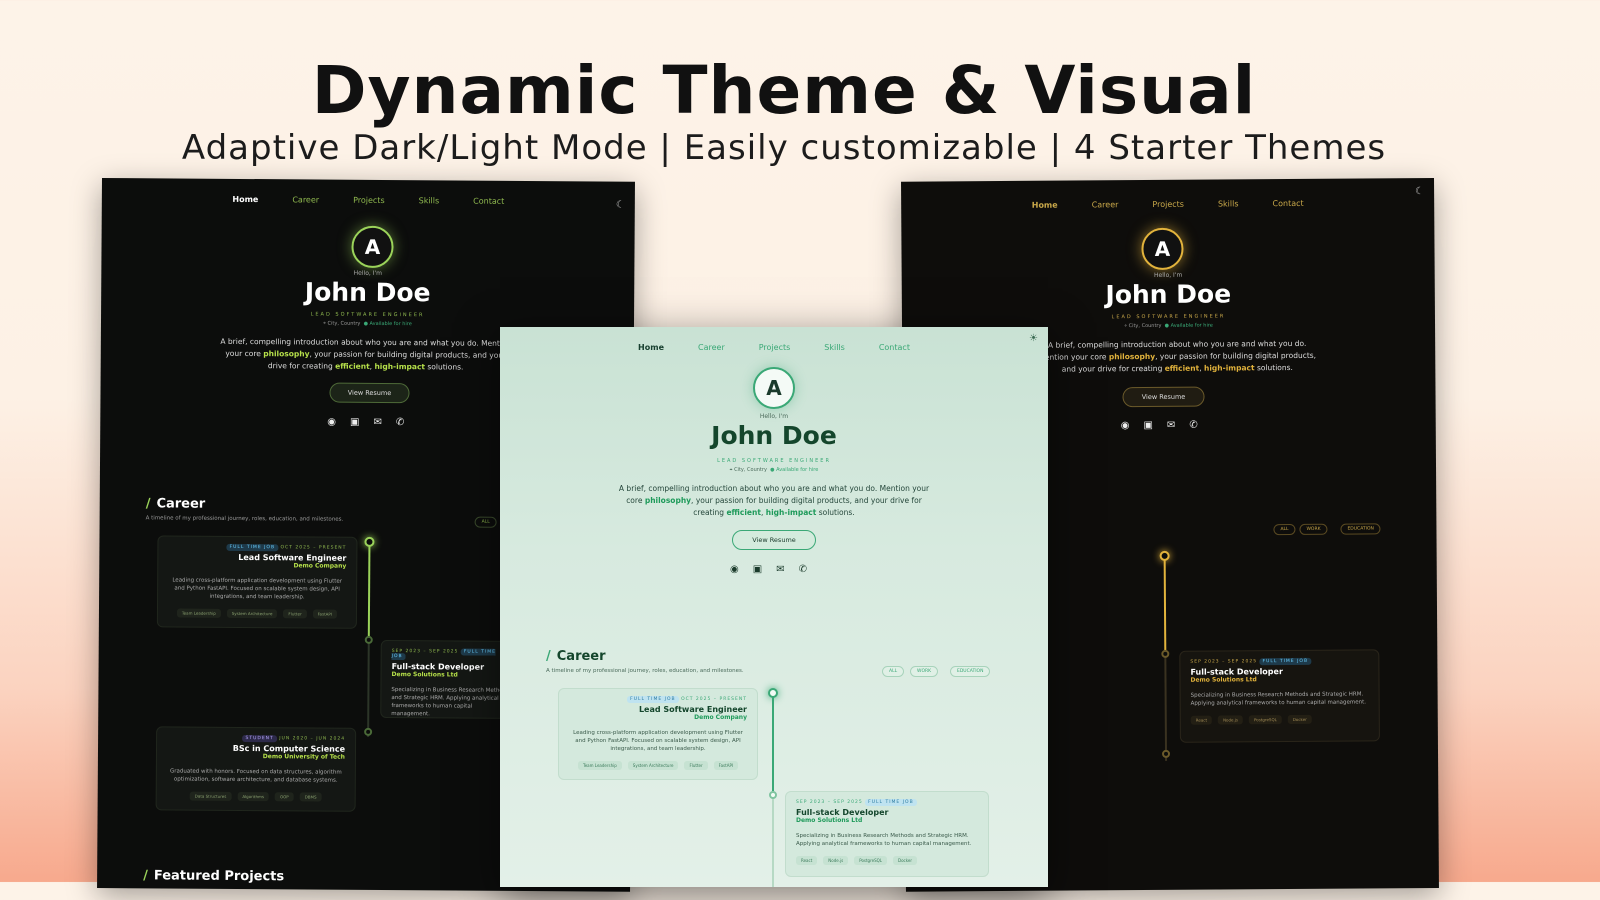 The height and width of the screenshot is (900, 1600). What do you see at coordinates (390, 324) in the screenshot?
I see `availability: Available for hire` at bounding box center [390, 324].